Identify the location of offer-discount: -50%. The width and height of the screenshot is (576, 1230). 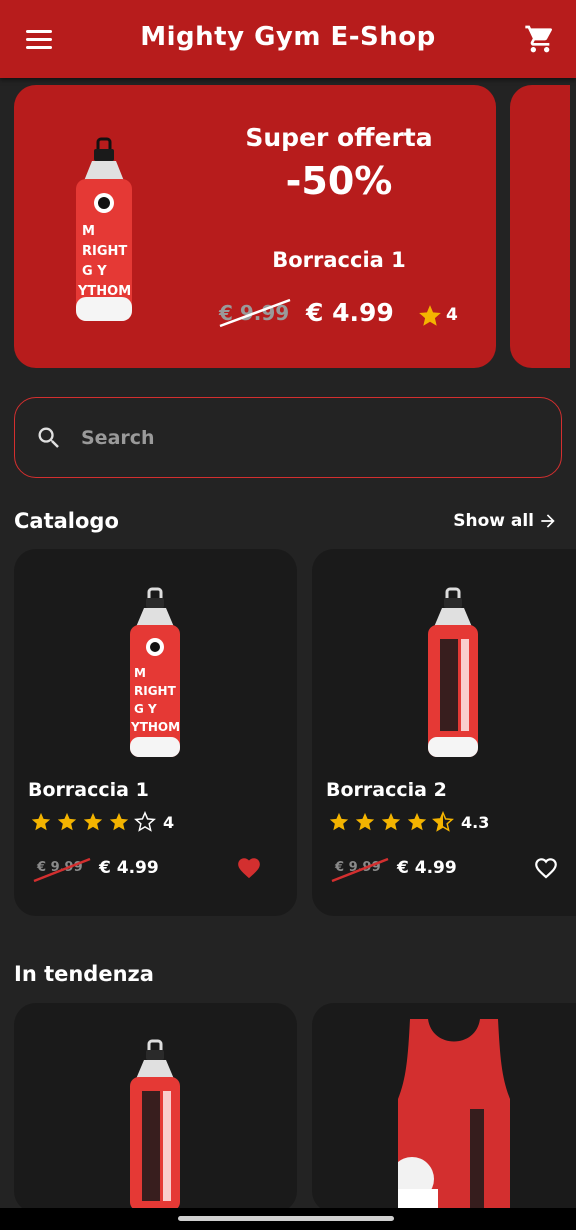
(339, 181).